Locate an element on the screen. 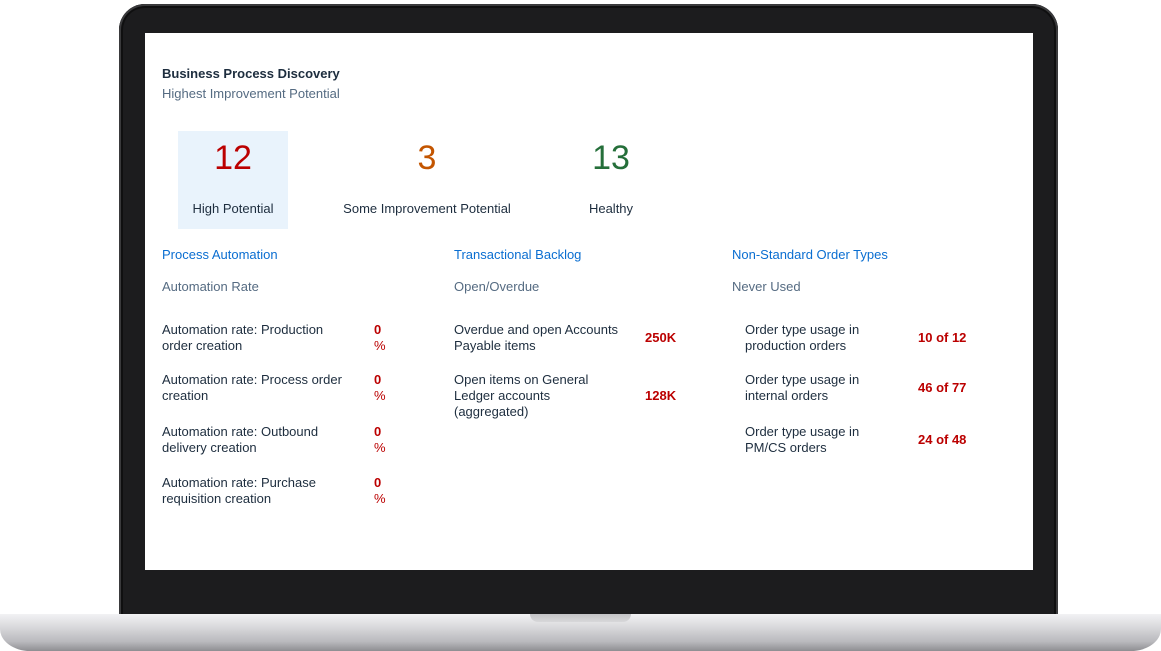 This screenshot has height=651, width=1161. kpi-value: 12 is located at coordinates (233, 158).